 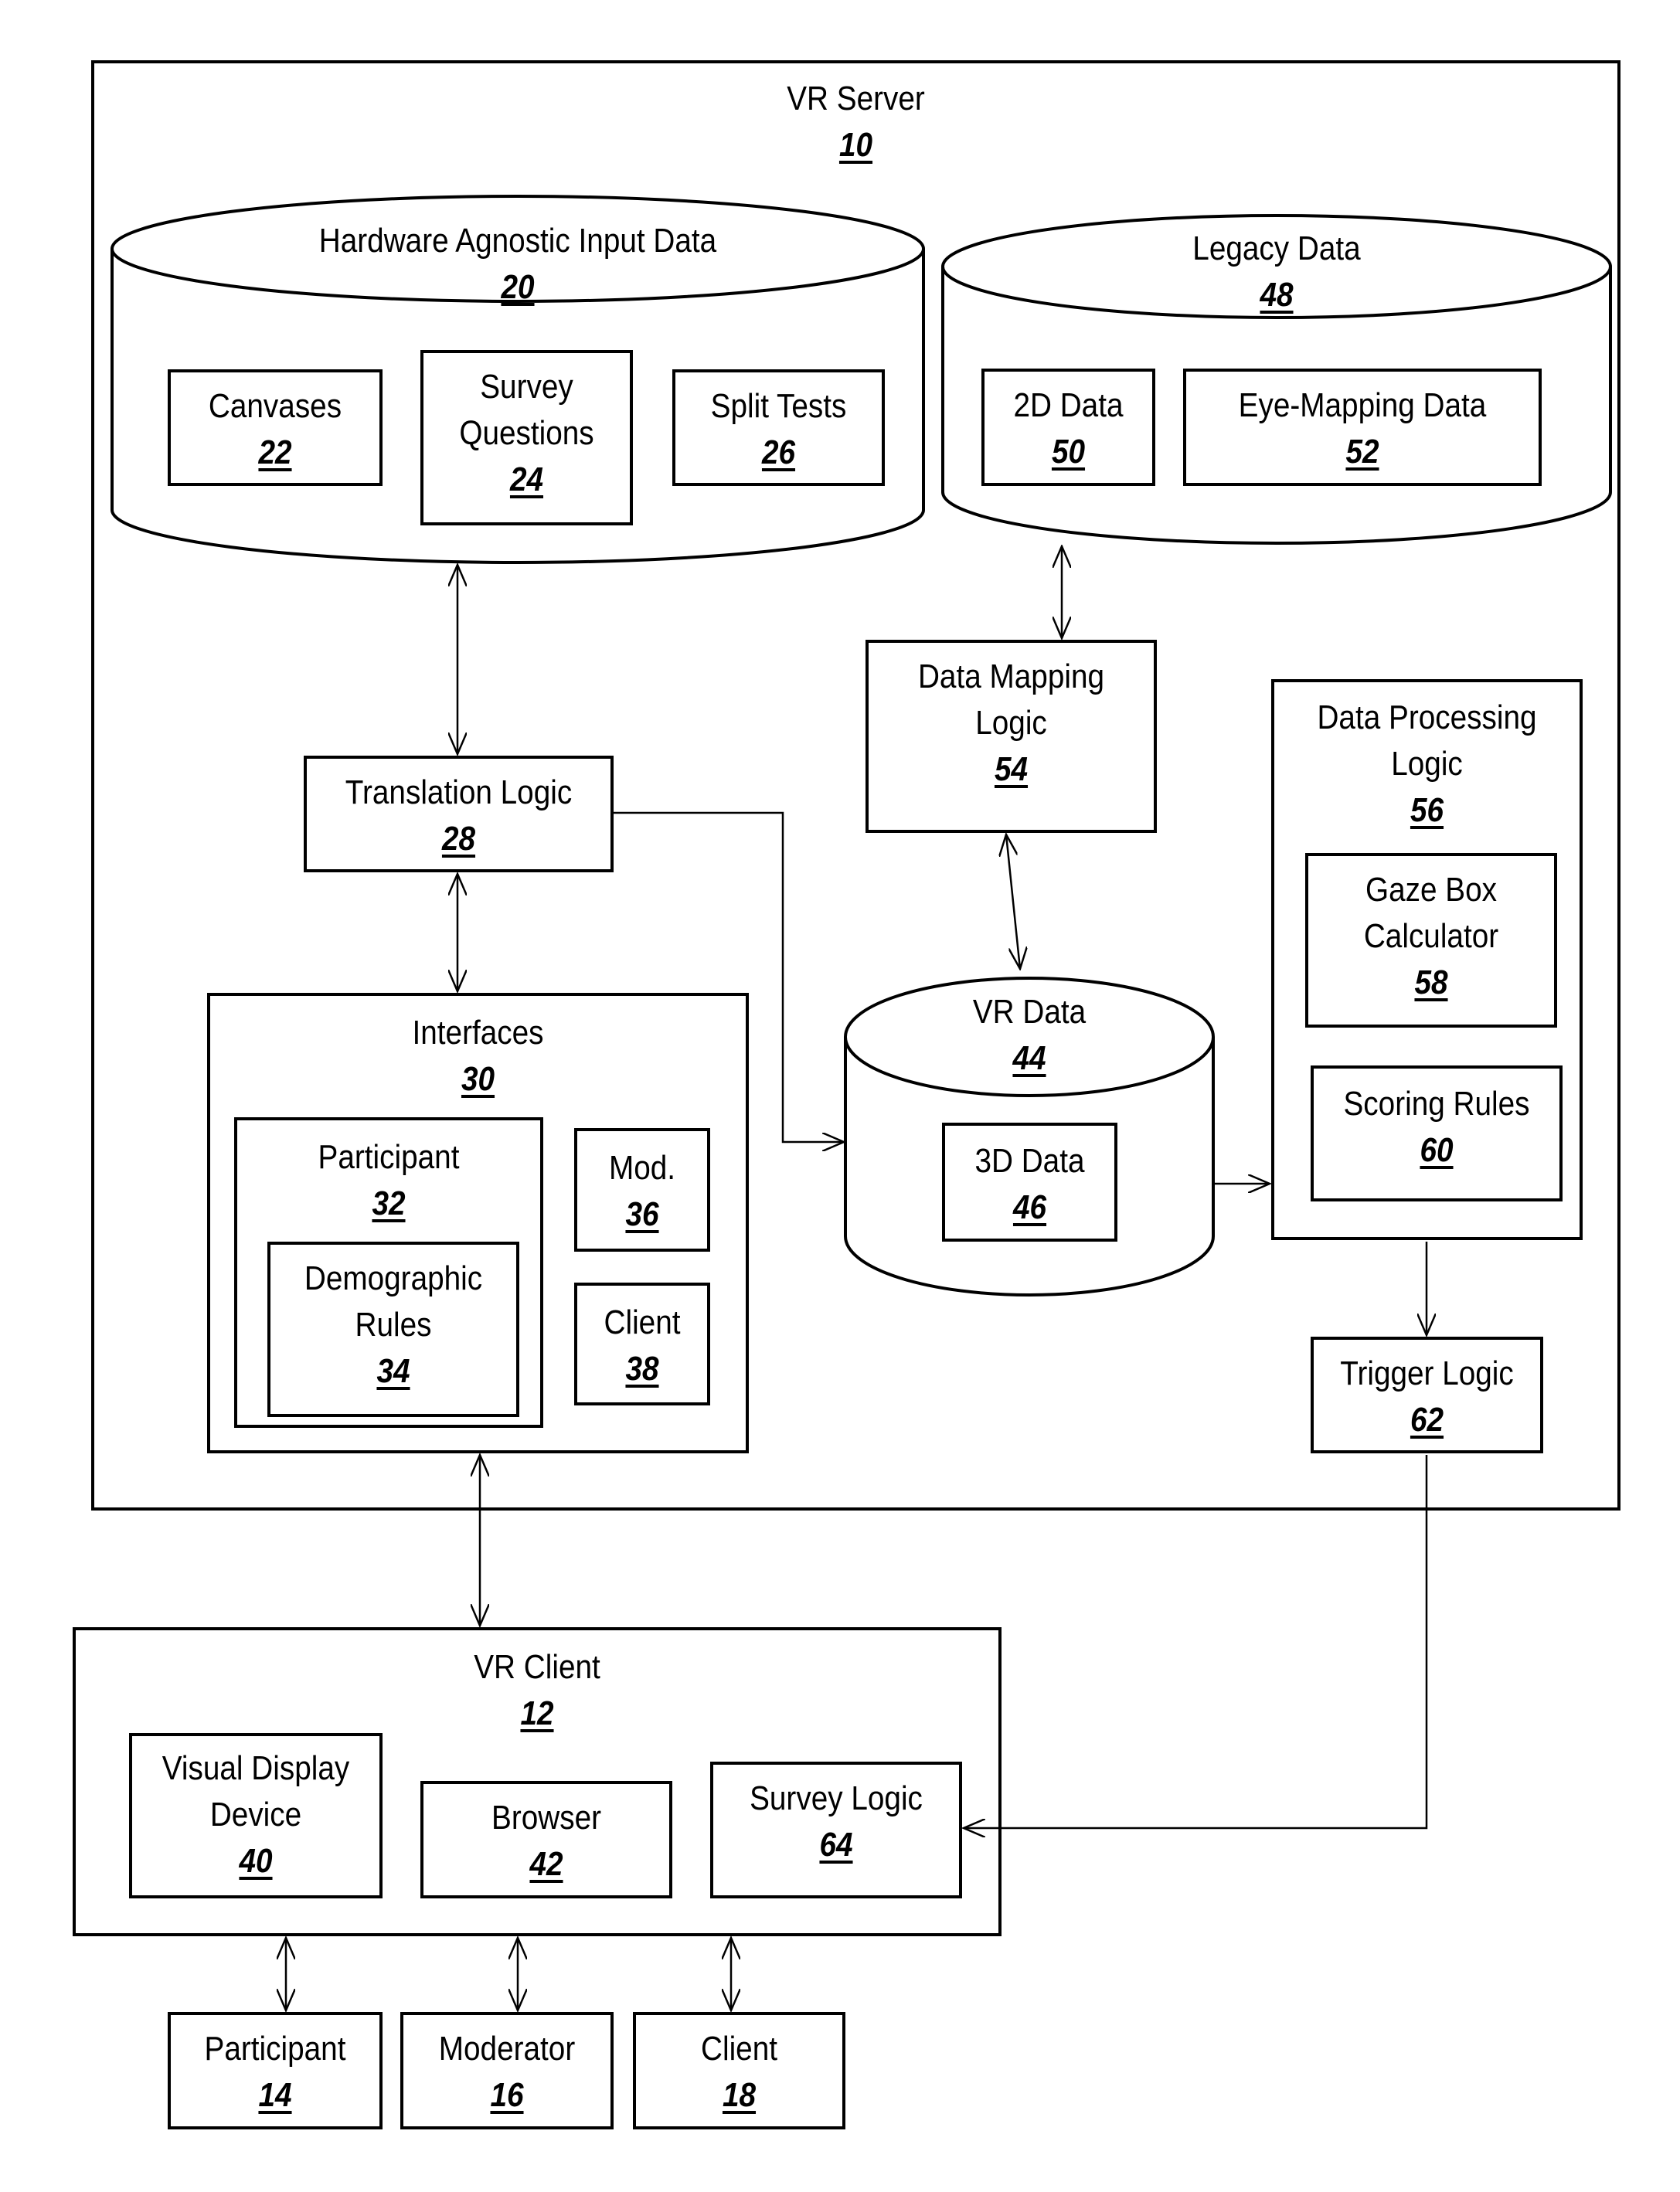 I want to click on canvases-label: Canvases, so click(x=275, y=406).